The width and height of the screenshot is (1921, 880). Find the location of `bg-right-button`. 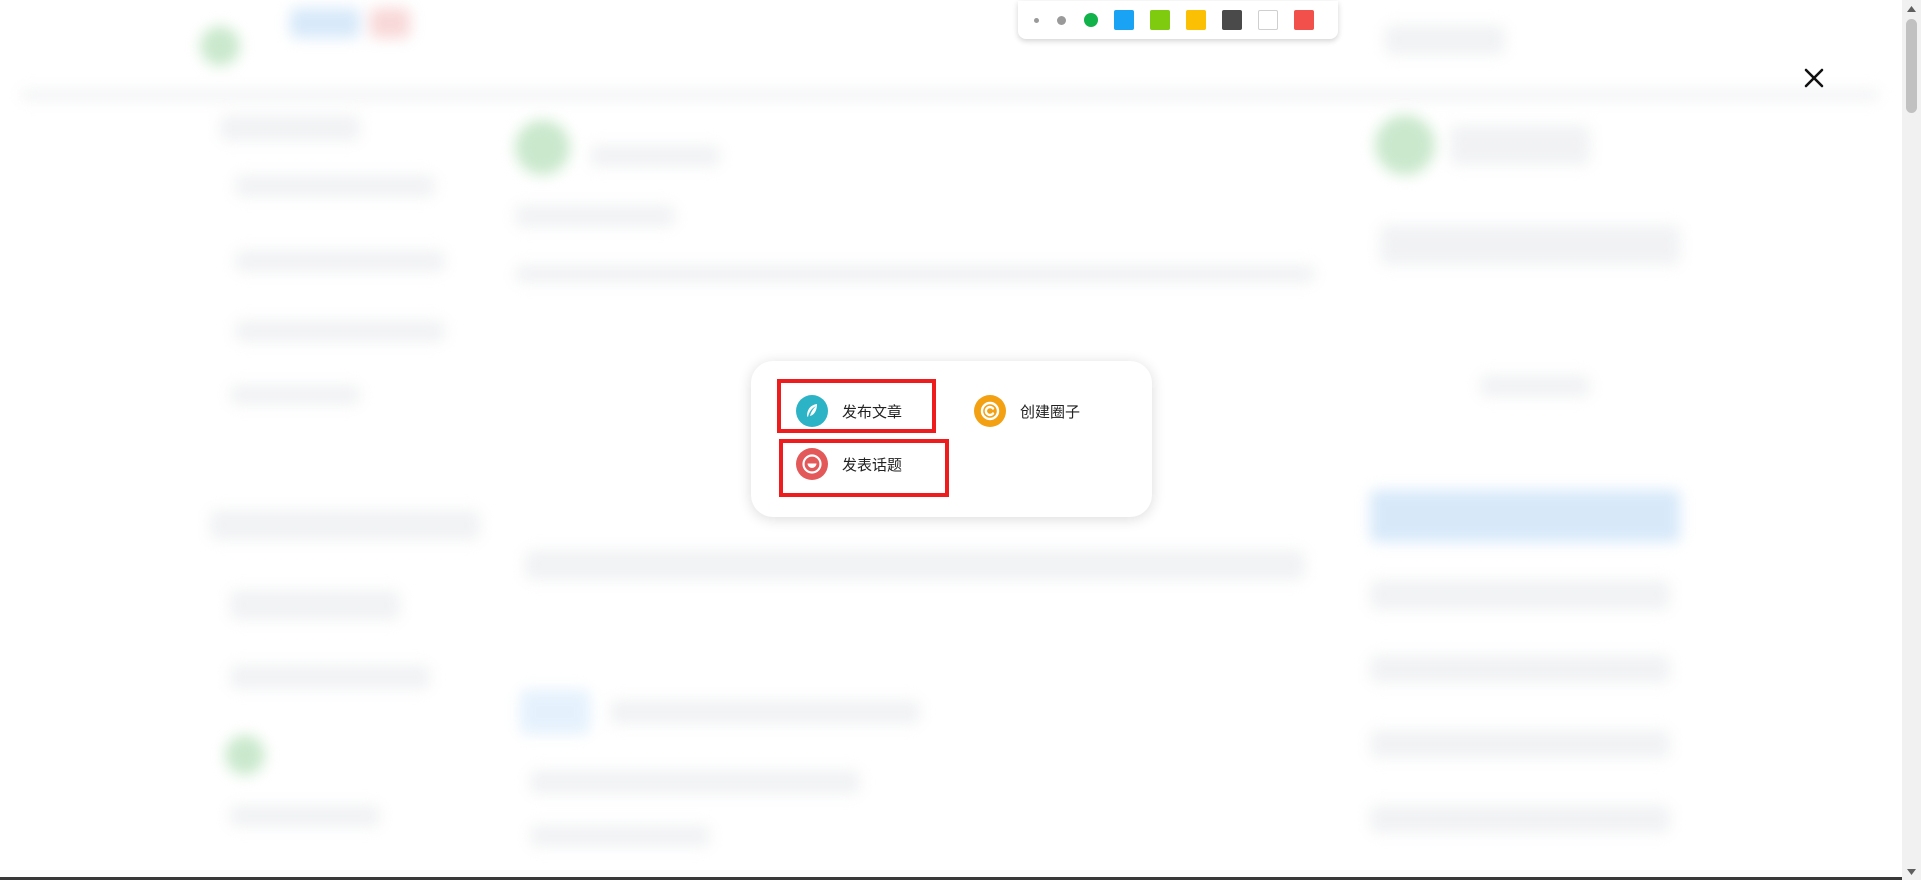

bg-right-button is located at coordinates (1525, 516).